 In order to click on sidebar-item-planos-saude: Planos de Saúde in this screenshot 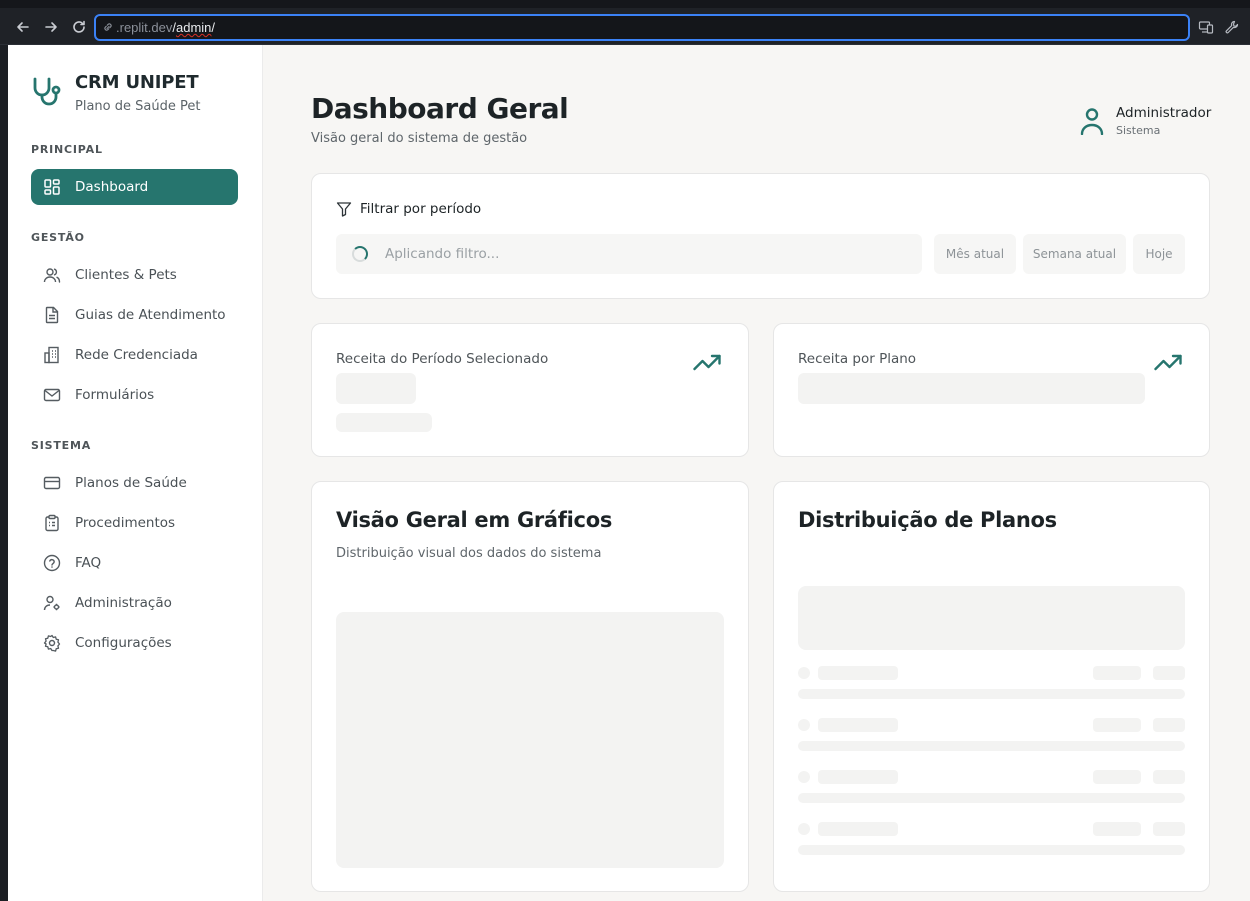, I will do `click(134, 483)`.